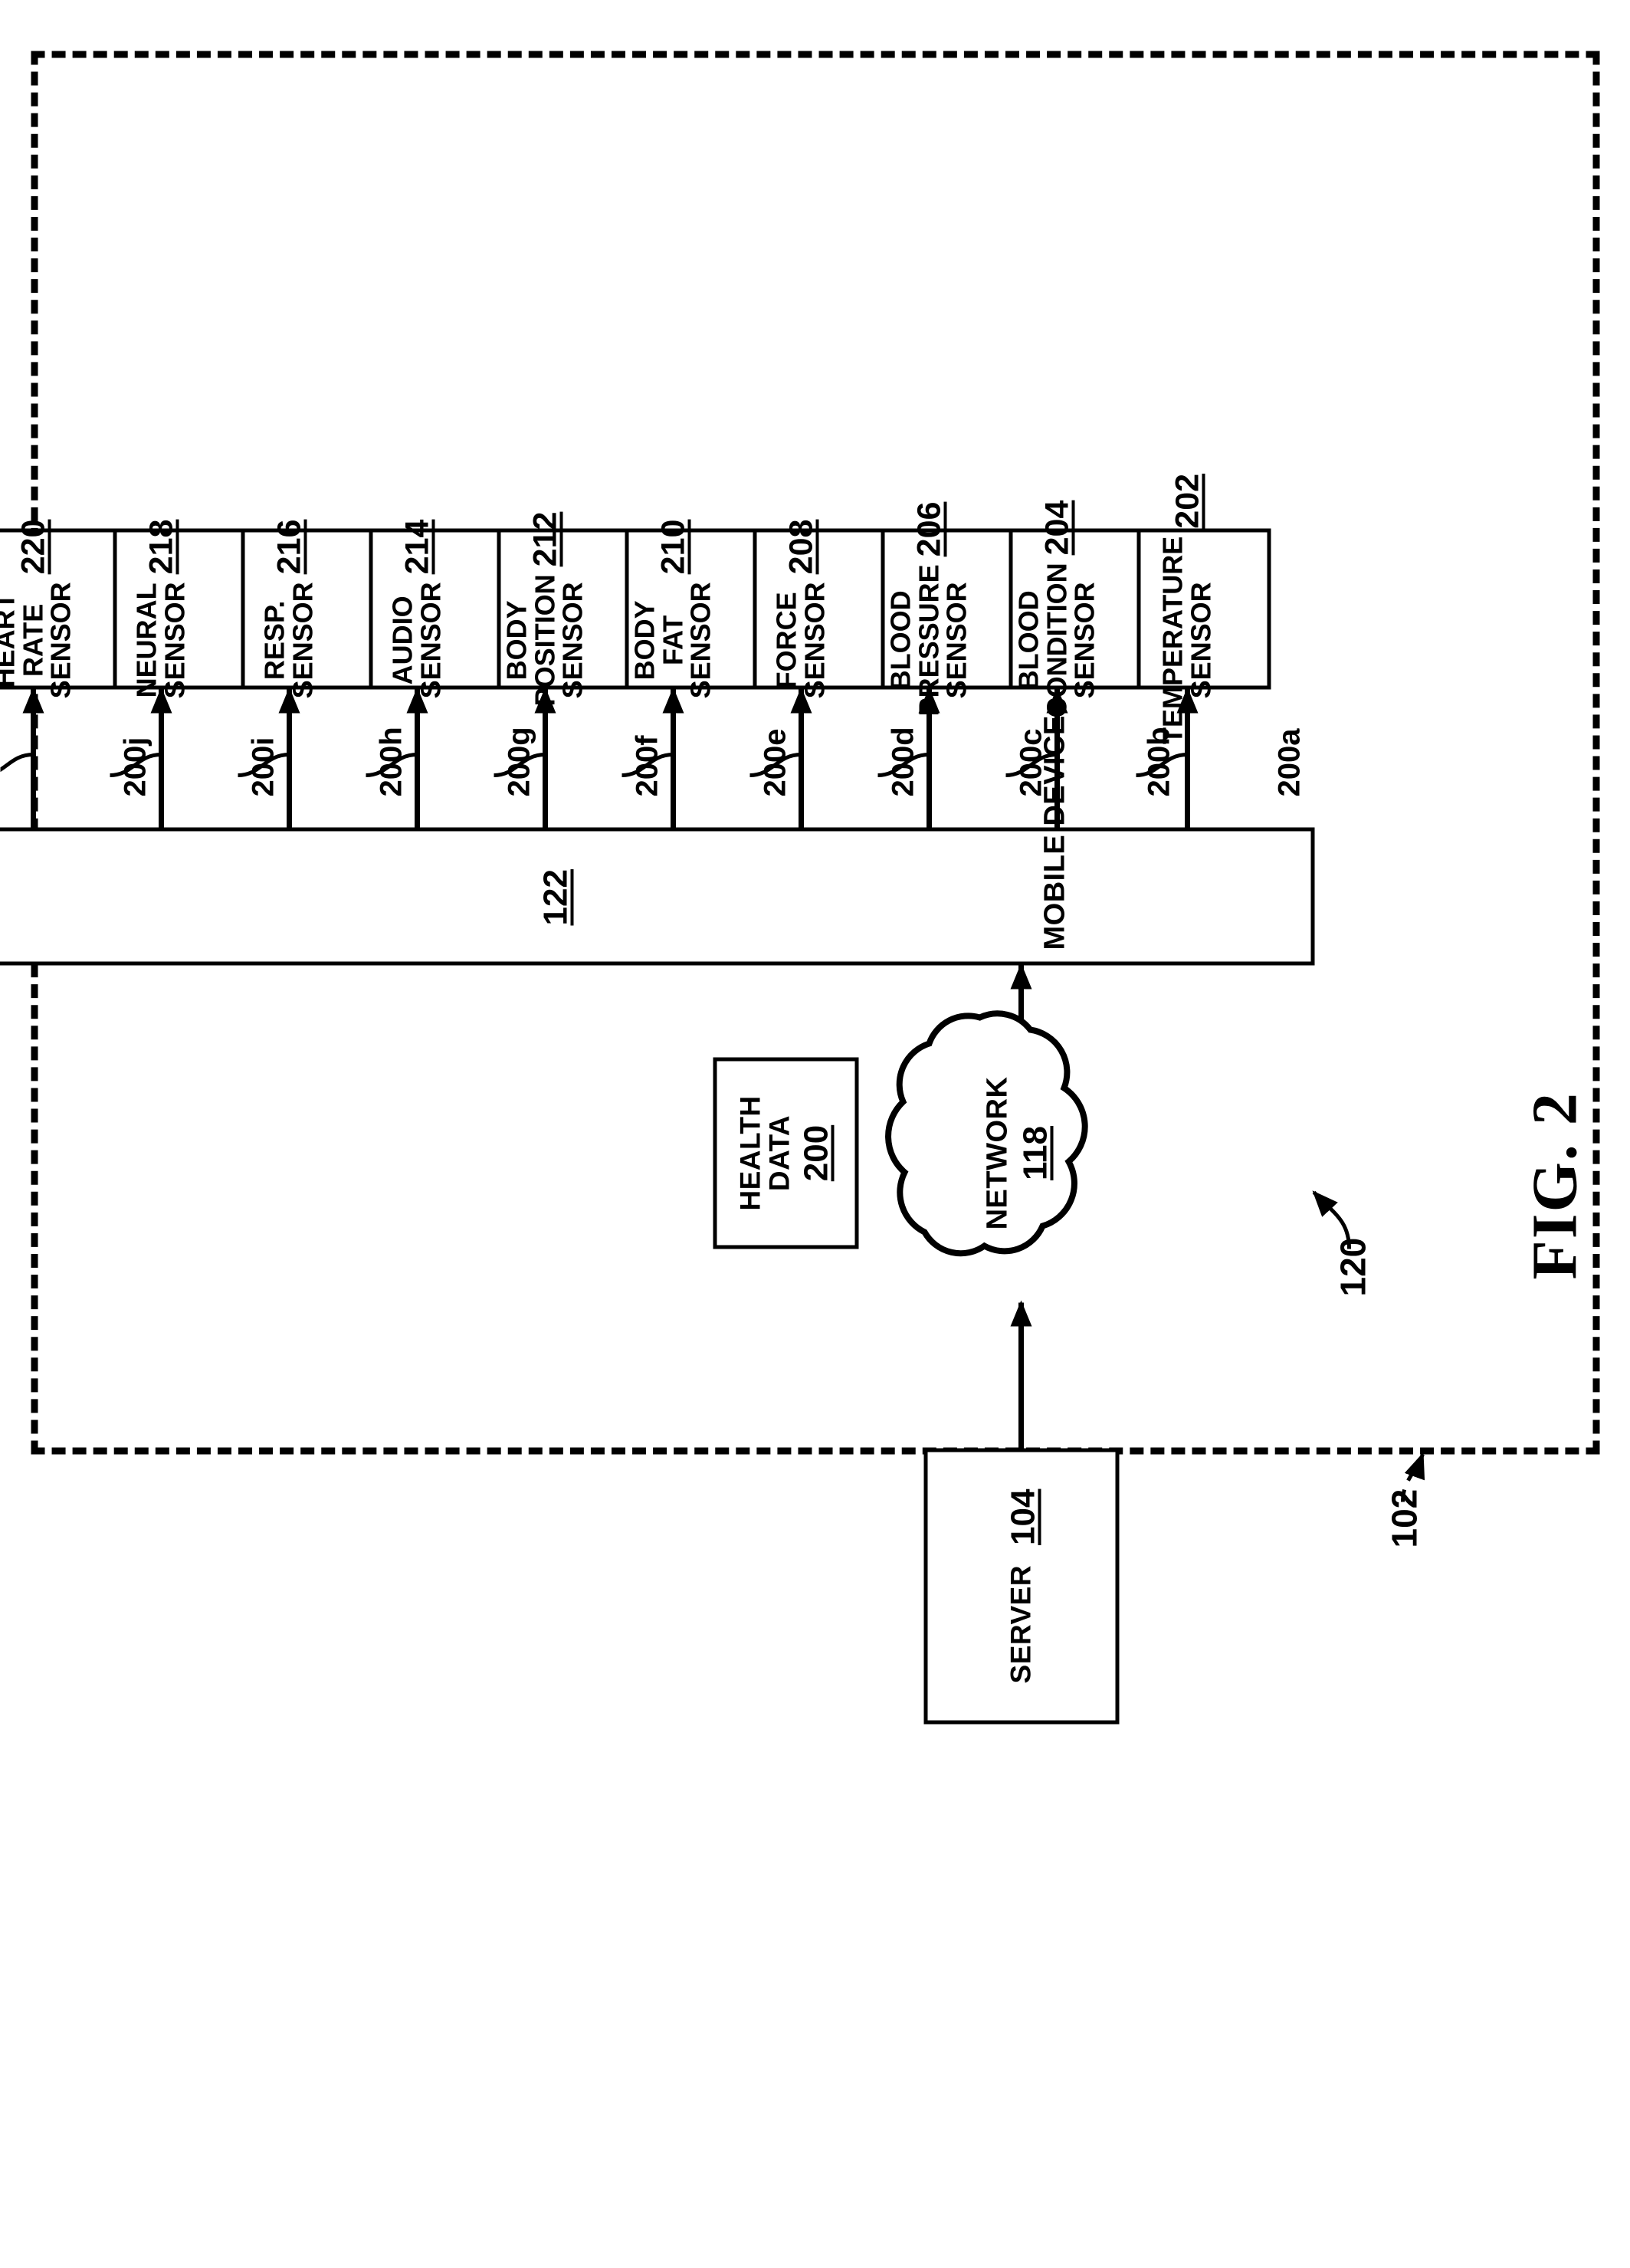 This screenshot has width=1630, height=2268. Describe the element at coordinates (673, 546) in the screenshot. I see `sensor-ref: 210` at that location.